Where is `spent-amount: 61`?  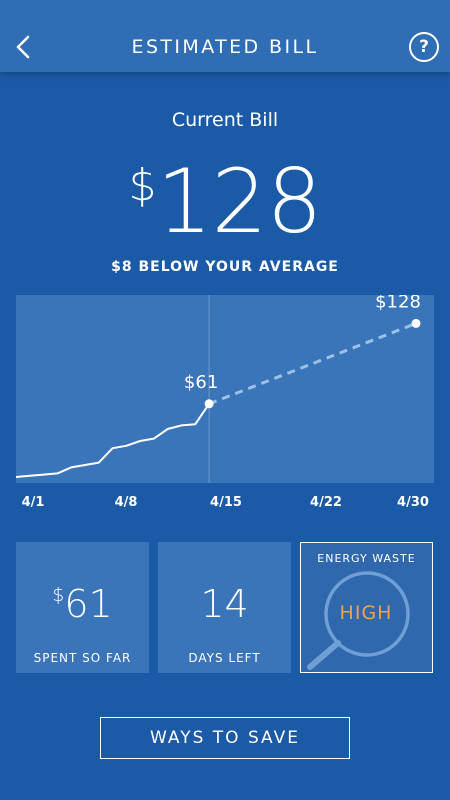 spent-amount: 61 is located at coordinates (88, 604).